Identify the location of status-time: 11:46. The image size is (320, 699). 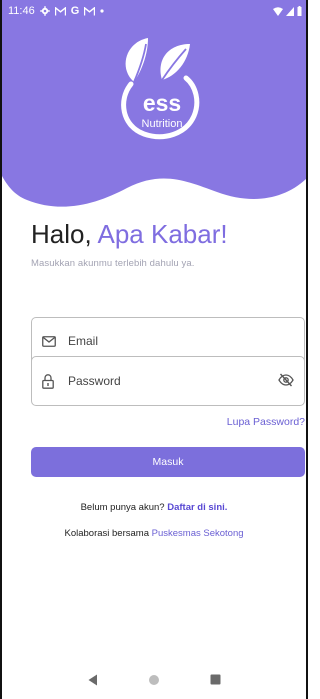
(21, 11).